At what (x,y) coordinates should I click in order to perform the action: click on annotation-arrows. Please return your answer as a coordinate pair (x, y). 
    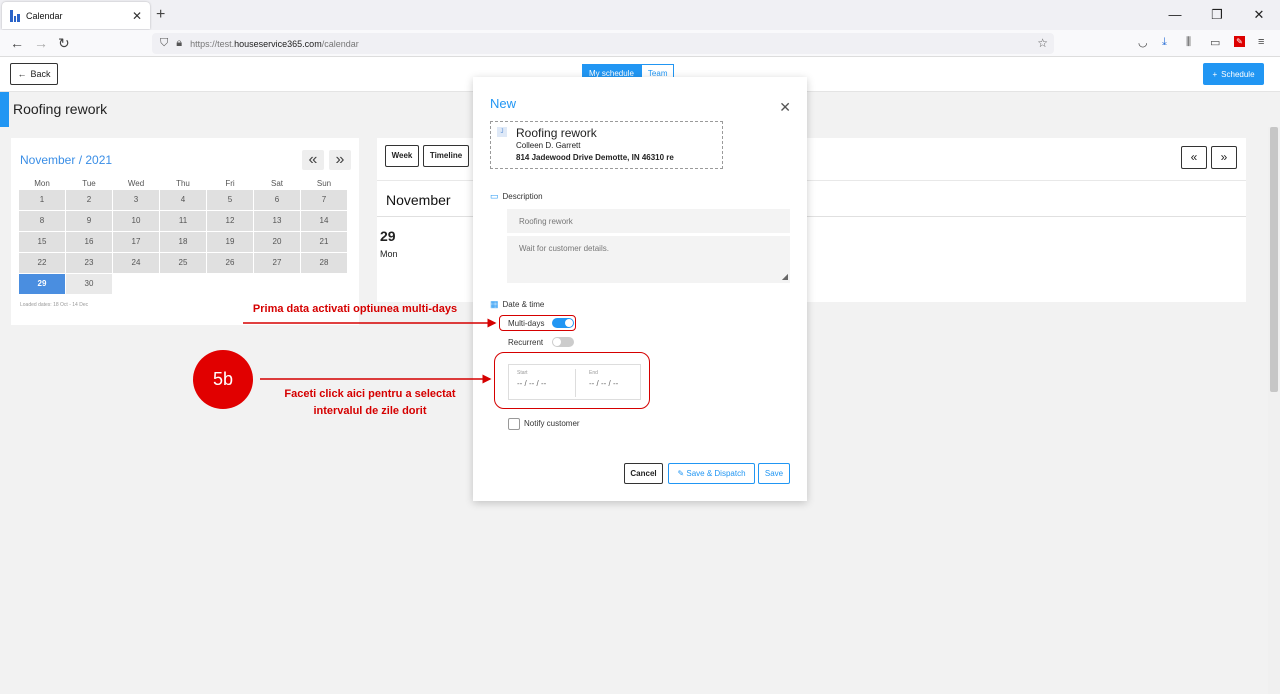
    Looking at the image, I should click on (370, 351).